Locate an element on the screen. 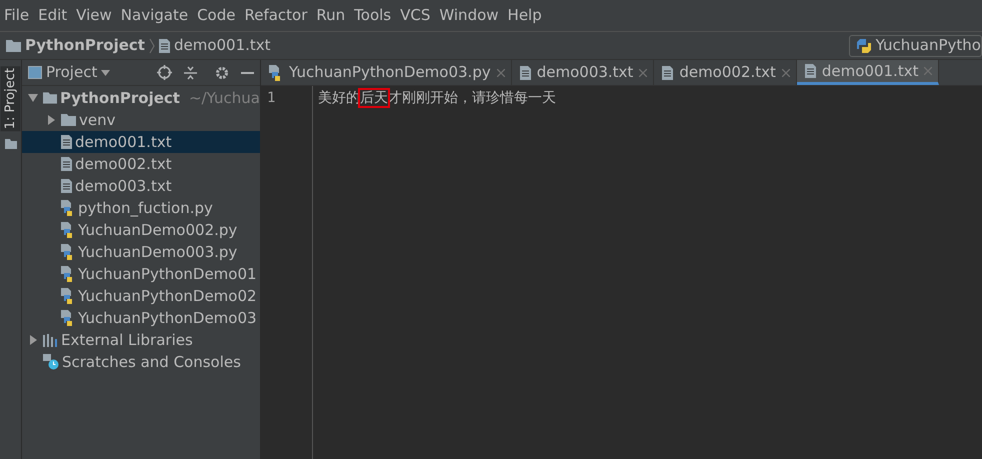 This screenshot has height=459, width=982. collapse-icon is located at coordinates (190, 73).